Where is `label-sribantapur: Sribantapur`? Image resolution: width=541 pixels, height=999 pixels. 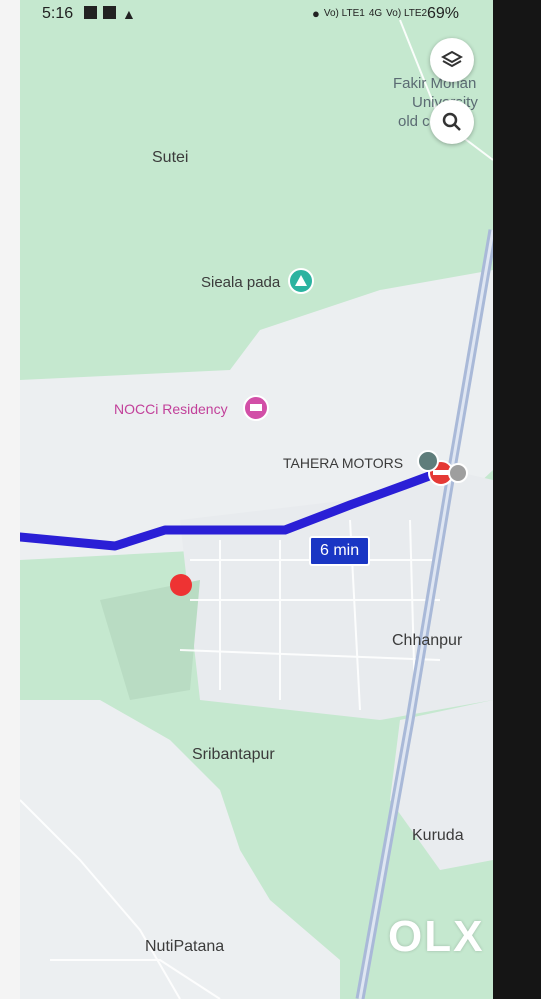 label-sribantapur: Sribantapur is located at coordinates (233, 754).